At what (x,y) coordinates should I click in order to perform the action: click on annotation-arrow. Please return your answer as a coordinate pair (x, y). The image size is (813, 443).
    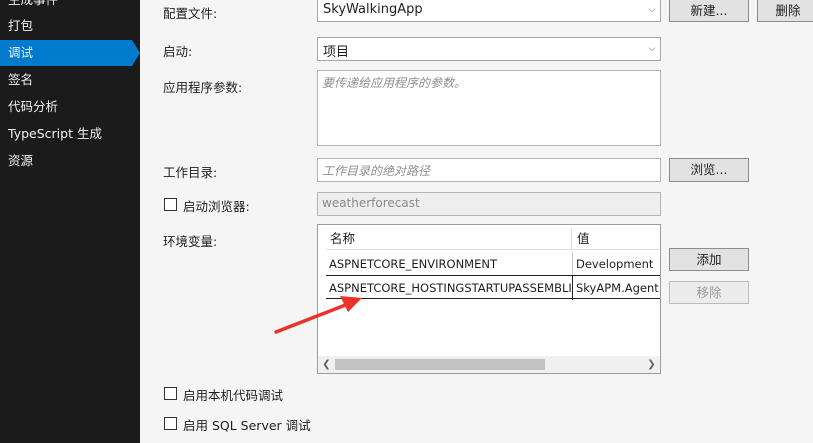
    Looking at the image, I should click on (318, 315).